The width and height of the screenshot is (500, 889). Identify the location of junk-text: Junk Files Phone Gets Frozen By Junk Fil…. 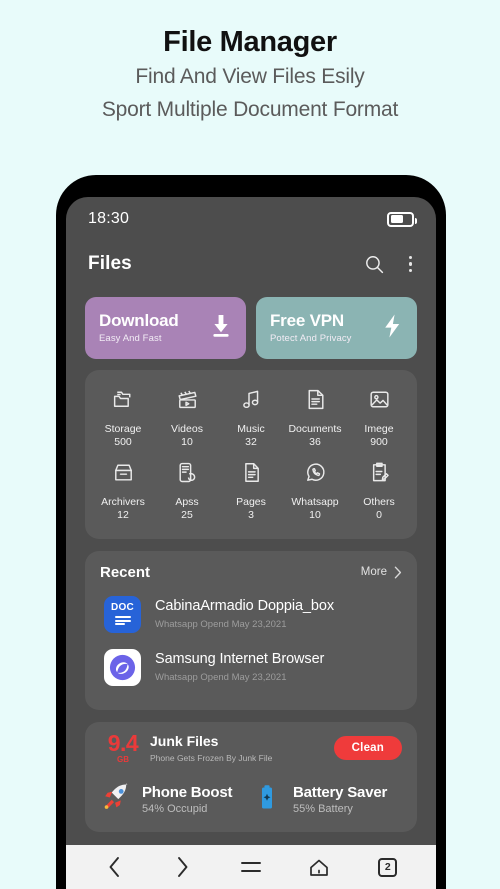
(240, 748).